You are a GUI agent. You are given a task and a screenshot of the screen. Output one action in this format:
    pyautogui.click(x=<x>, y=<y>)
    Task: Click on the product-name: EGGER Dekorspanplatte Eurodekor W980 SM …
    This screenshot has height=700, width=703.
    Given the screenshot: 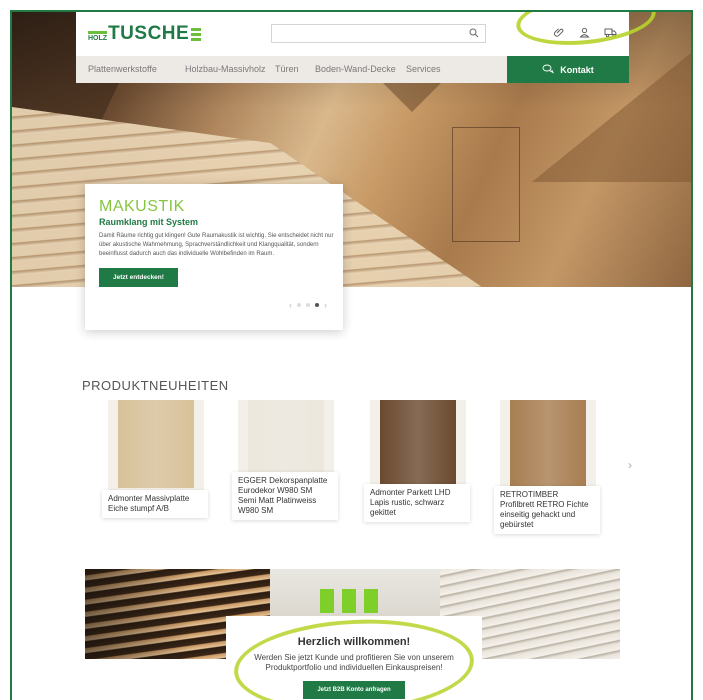 What is the action you would take?
    pyautogui.click(x=285, y=496)
    